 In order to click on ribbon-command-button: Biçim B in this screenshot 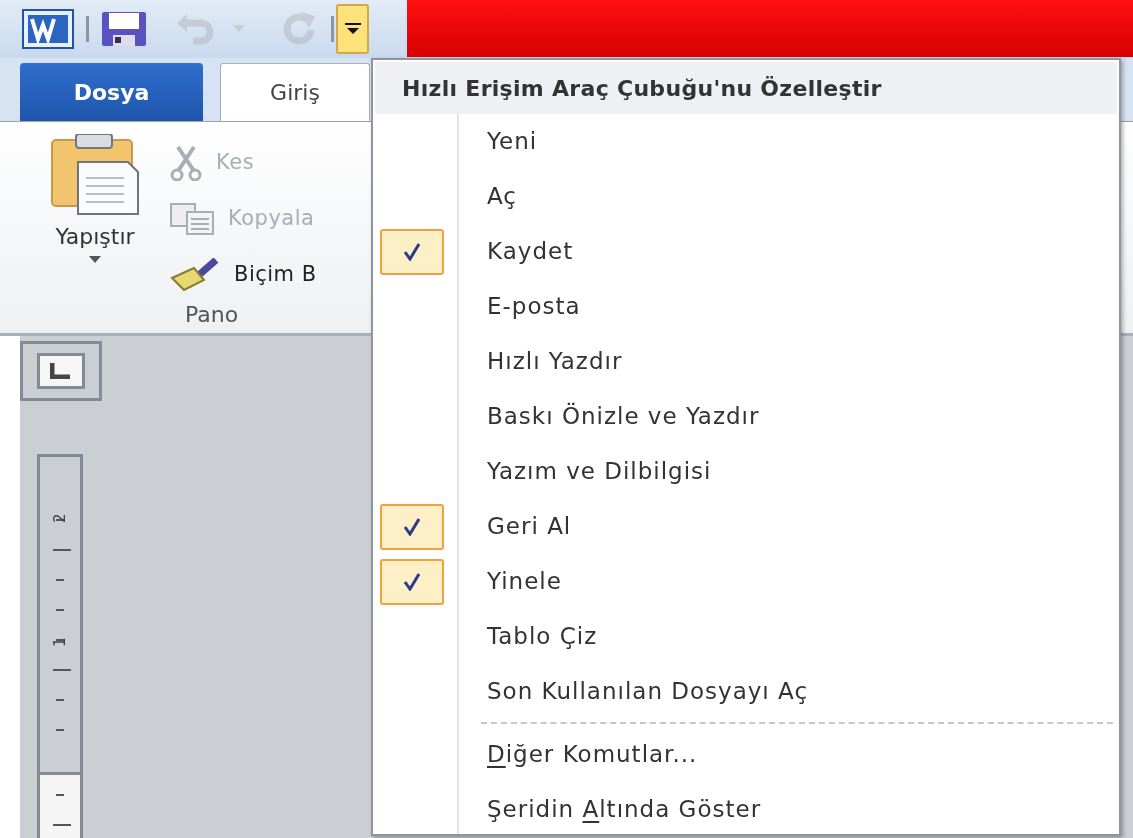, I will do `click(243, 275)`.